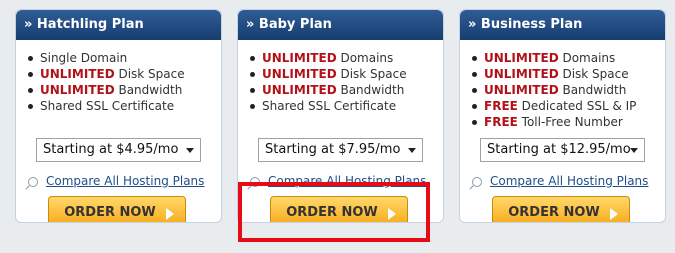 This screenshot has width=675, height=253. Describe the element at coordinates (123, 58) in the screenshot. I see `feature-item: Single Domain` at that location.